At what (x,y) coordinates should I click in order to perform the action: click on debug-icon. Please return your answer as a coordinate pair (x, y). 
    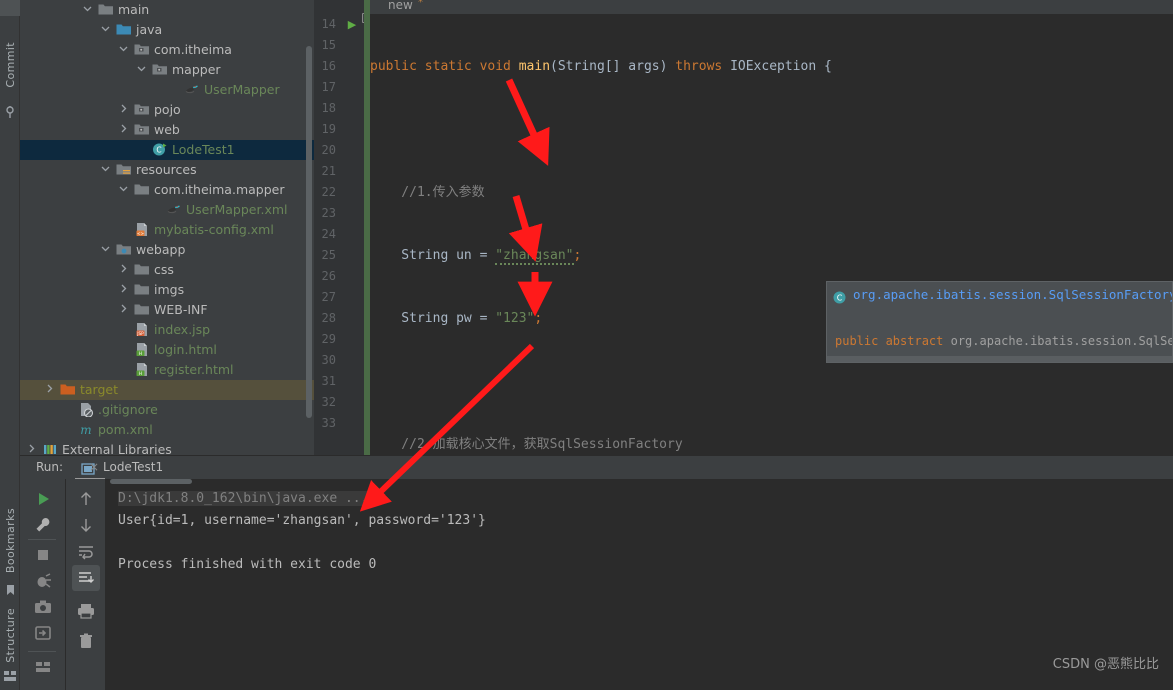
    Looking at the image, I should click on (43, 581).